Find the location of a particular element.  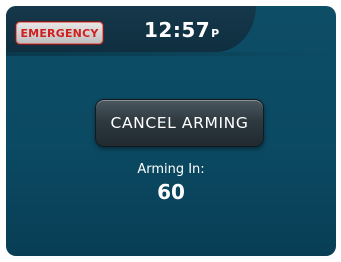

emergency-button: EMERGENCY is located at coordinates (59, 33).